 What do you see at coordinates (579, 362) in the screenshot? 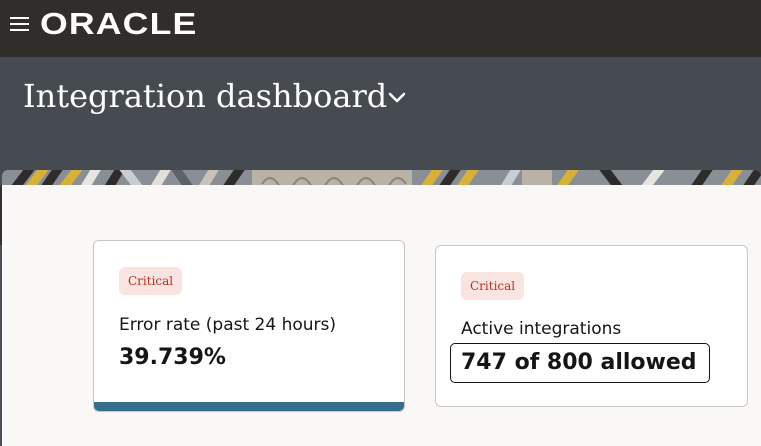
I see `card-value: 747 of 800 allowed` at bounding box center [579, 362].